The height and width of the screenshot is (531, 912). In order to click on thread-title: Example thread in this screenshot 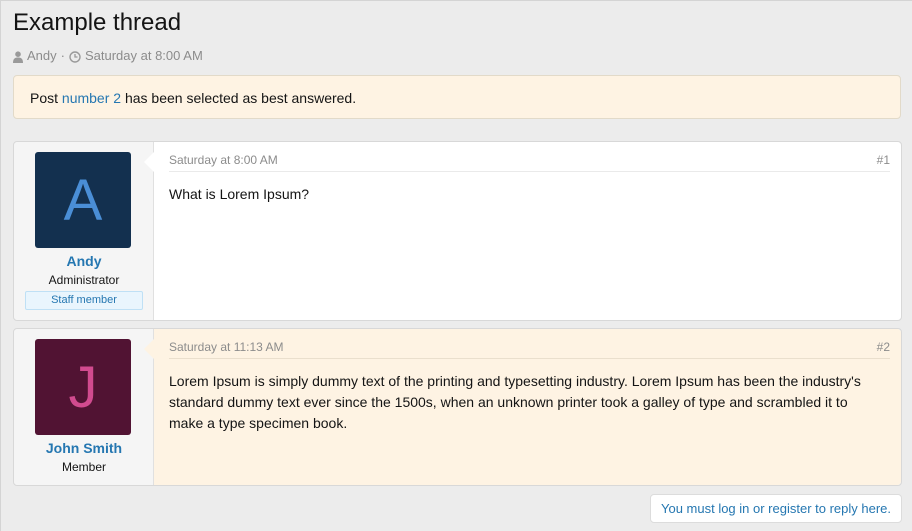, I will do `click(97, 22)`.